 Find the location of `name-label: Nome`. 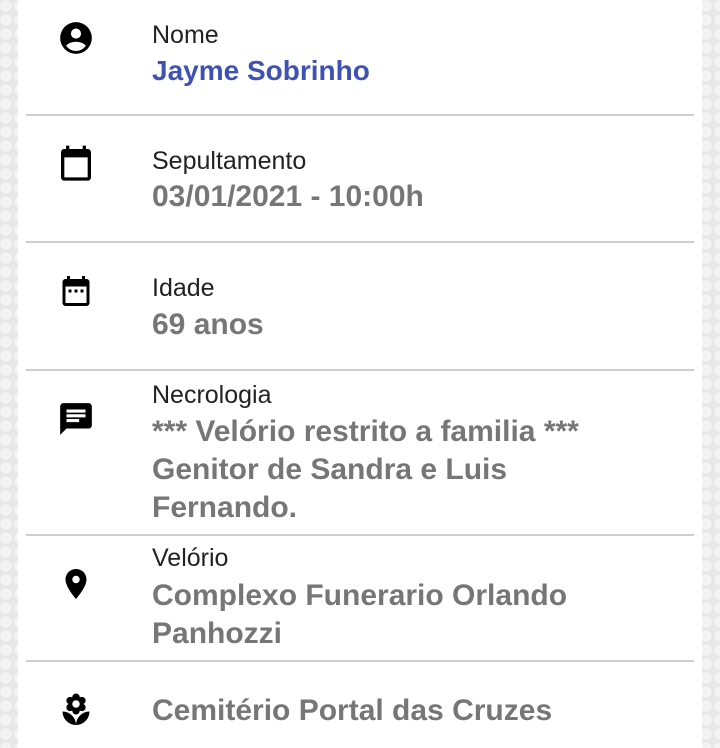

name-label: Nome is located at coordinates (185, 35).